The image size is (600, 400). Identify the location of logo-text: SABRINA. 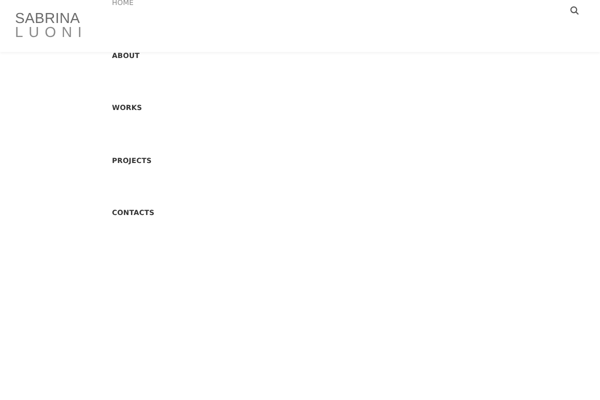
(47, 19).